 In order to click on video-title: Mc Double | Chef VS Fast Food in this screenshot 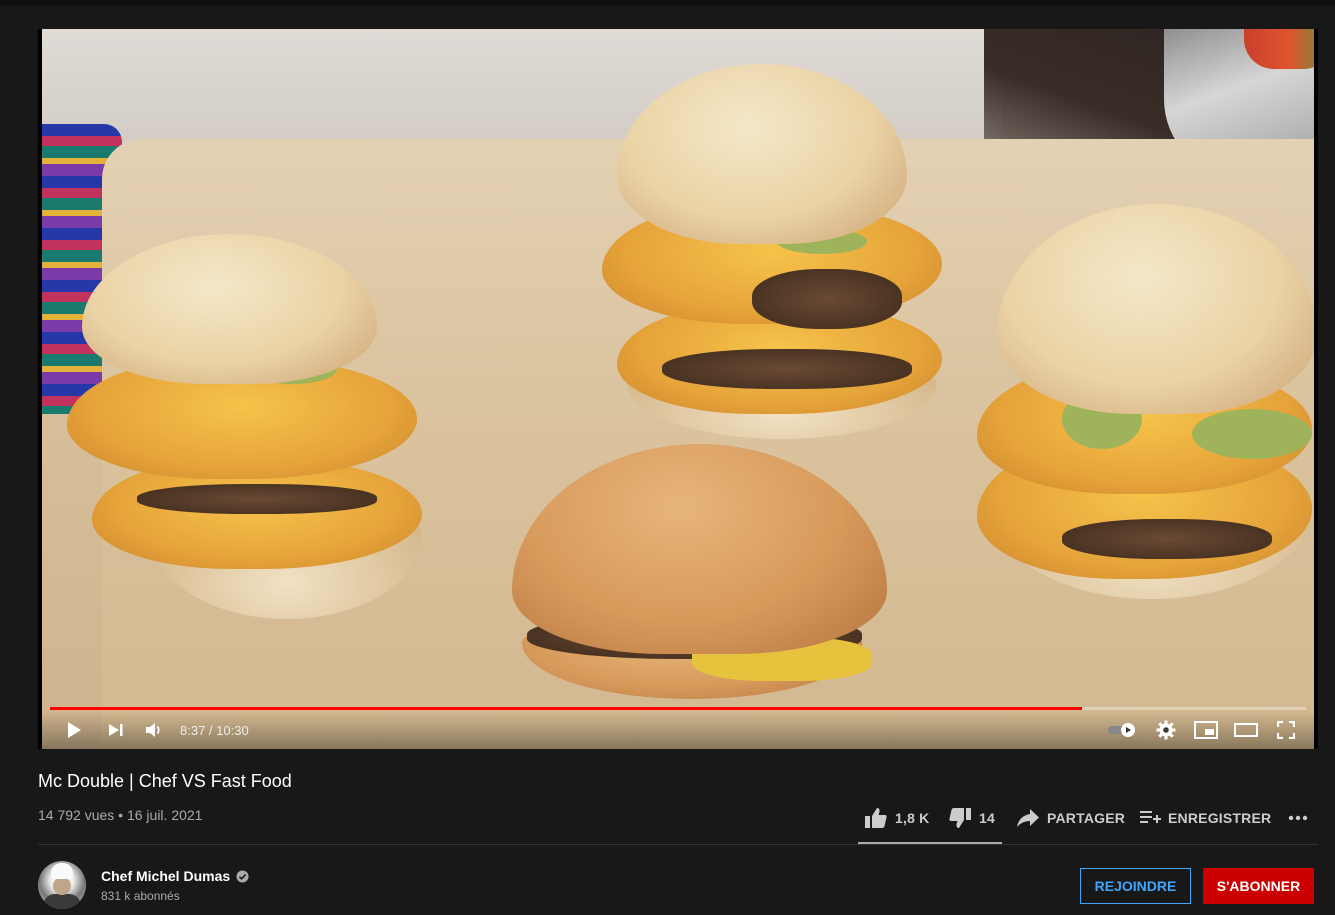, I will do `click(165, 781)`.